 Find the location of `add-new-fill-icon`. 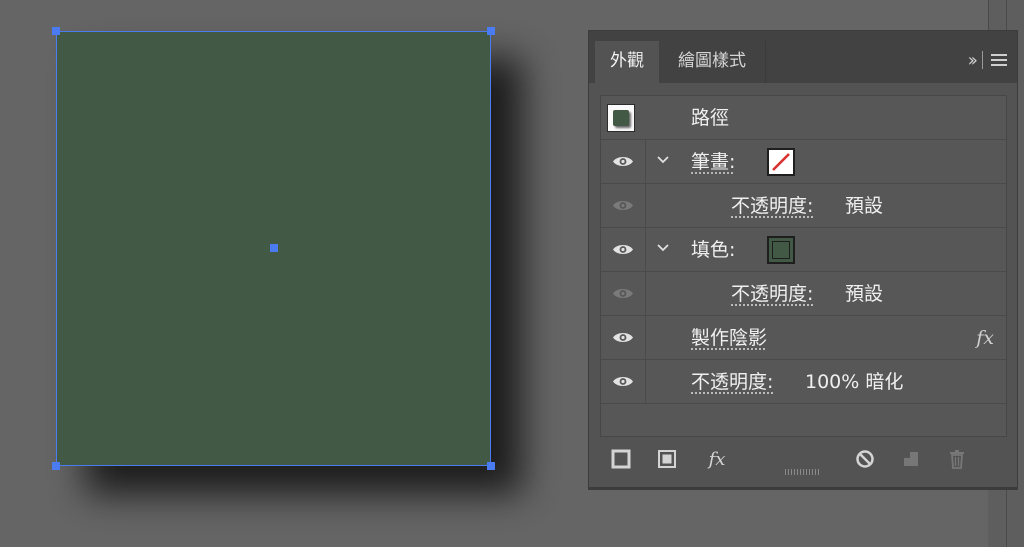

add-new-fill-icon is located at coordinates (667, 459).